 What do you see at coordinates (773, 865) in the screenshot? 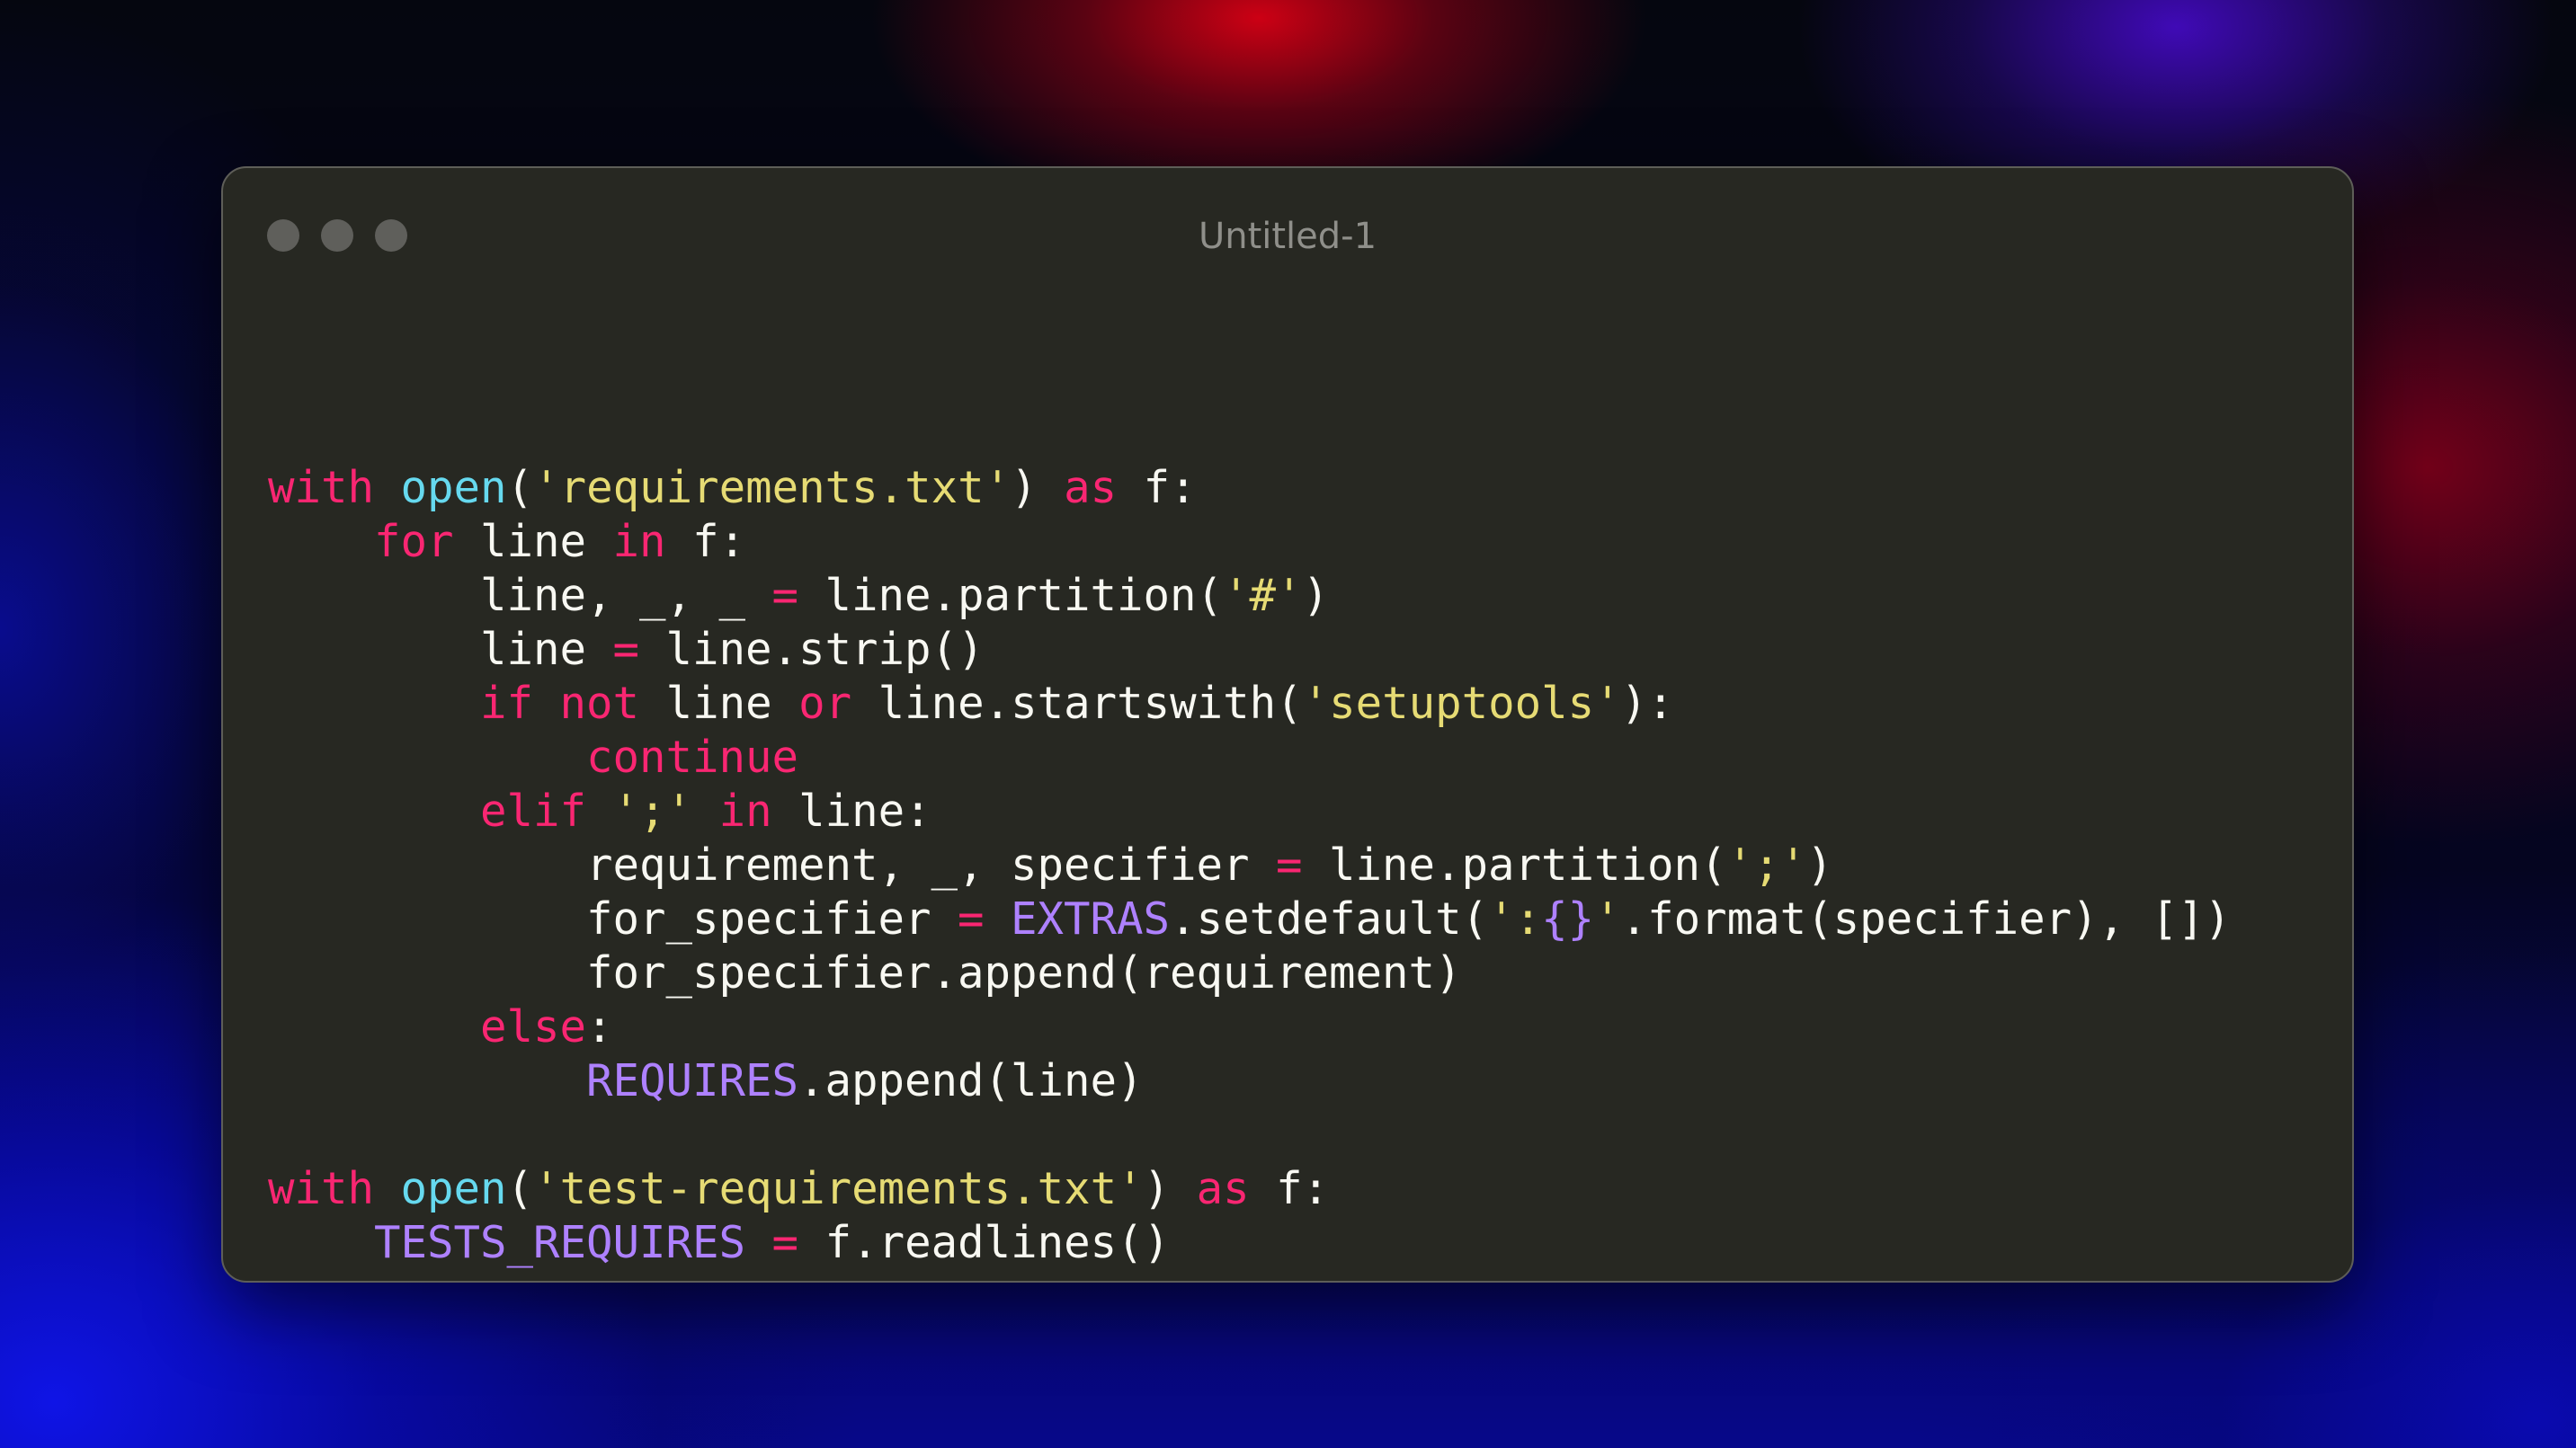
I see `code-token: requirement, _, specifier` at bounding box center [773, 865].